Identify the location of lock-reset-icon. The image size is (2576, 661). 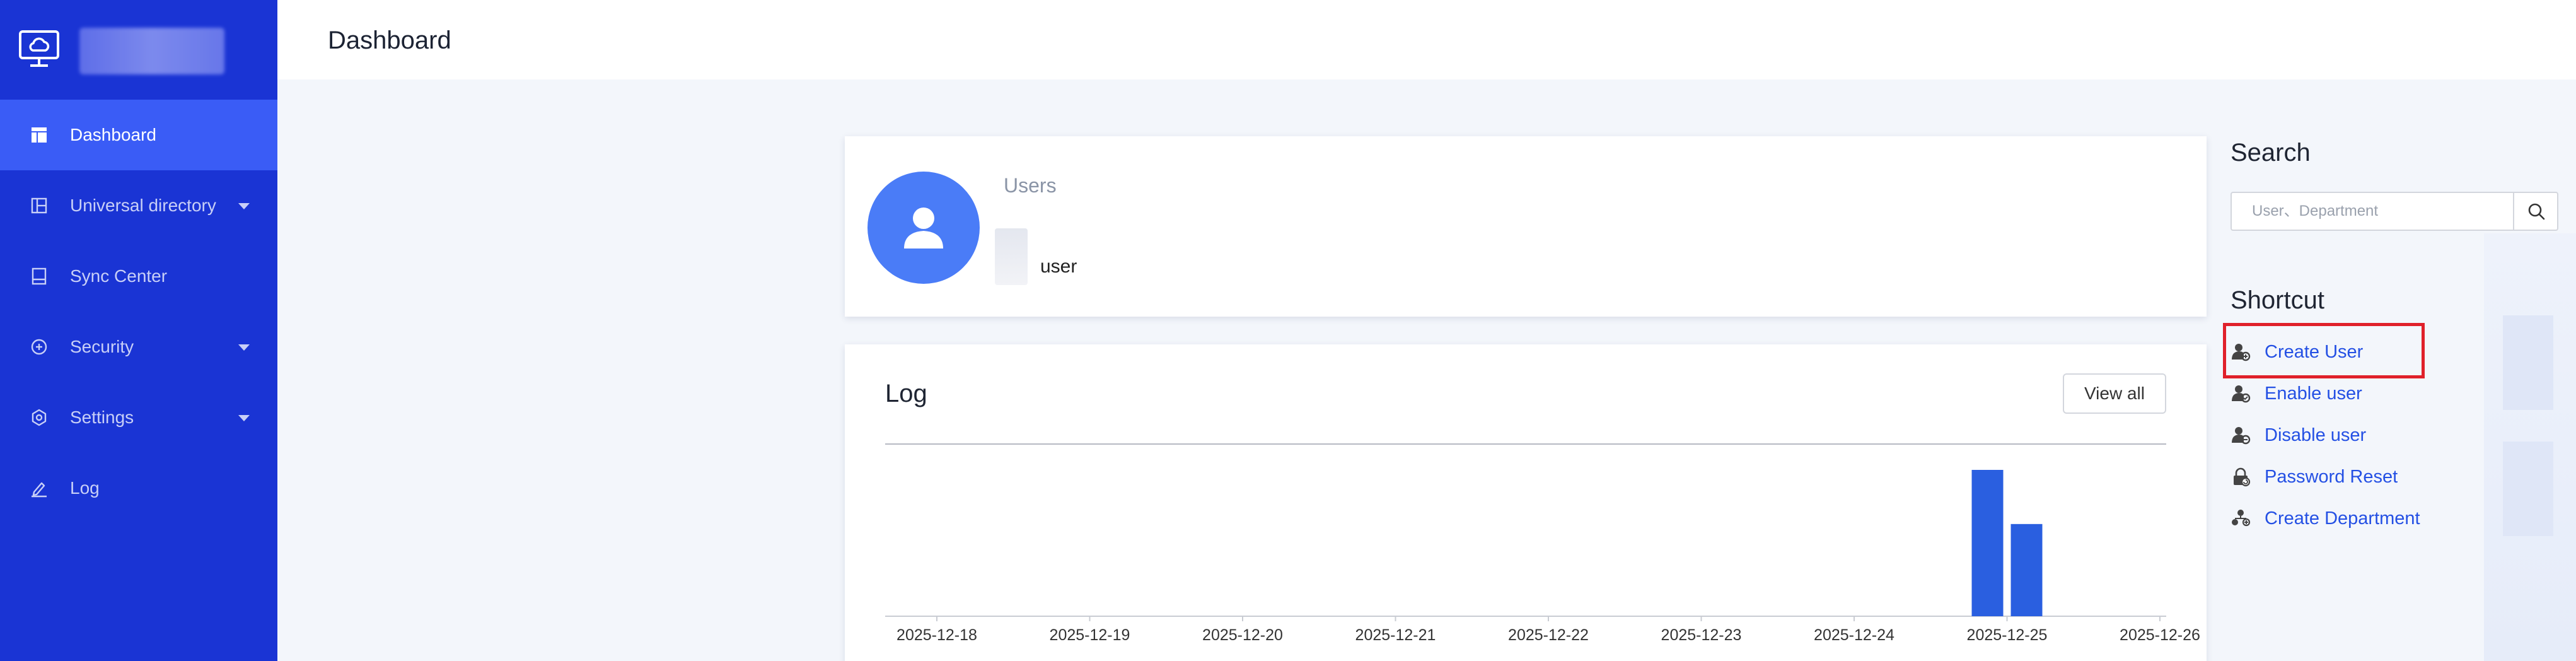
(2242, 477).